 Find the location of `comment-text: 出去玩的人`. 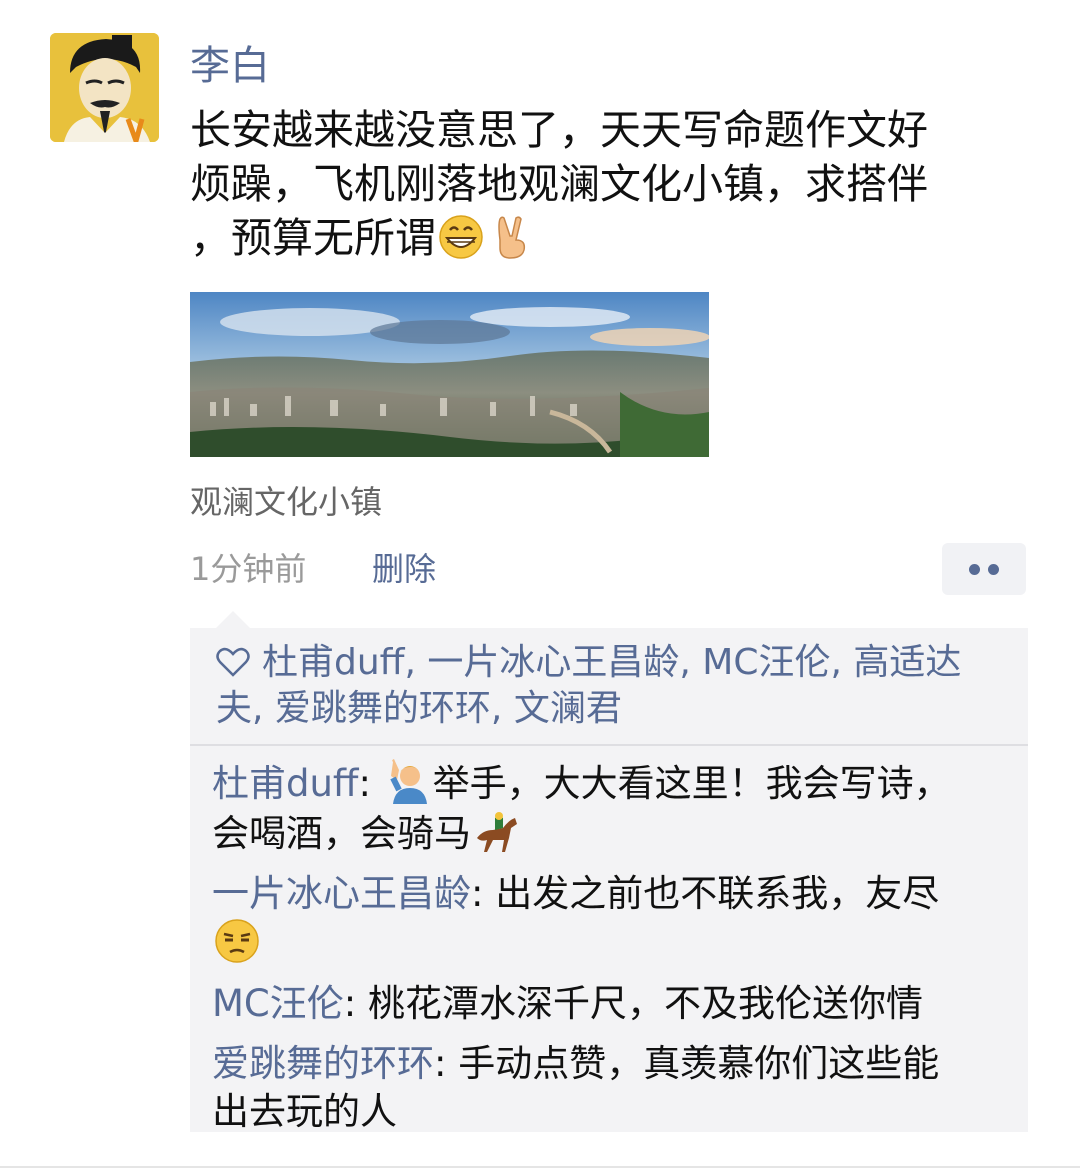

comment-text: 出去玩的人 is located at coordinates (304, 1111).